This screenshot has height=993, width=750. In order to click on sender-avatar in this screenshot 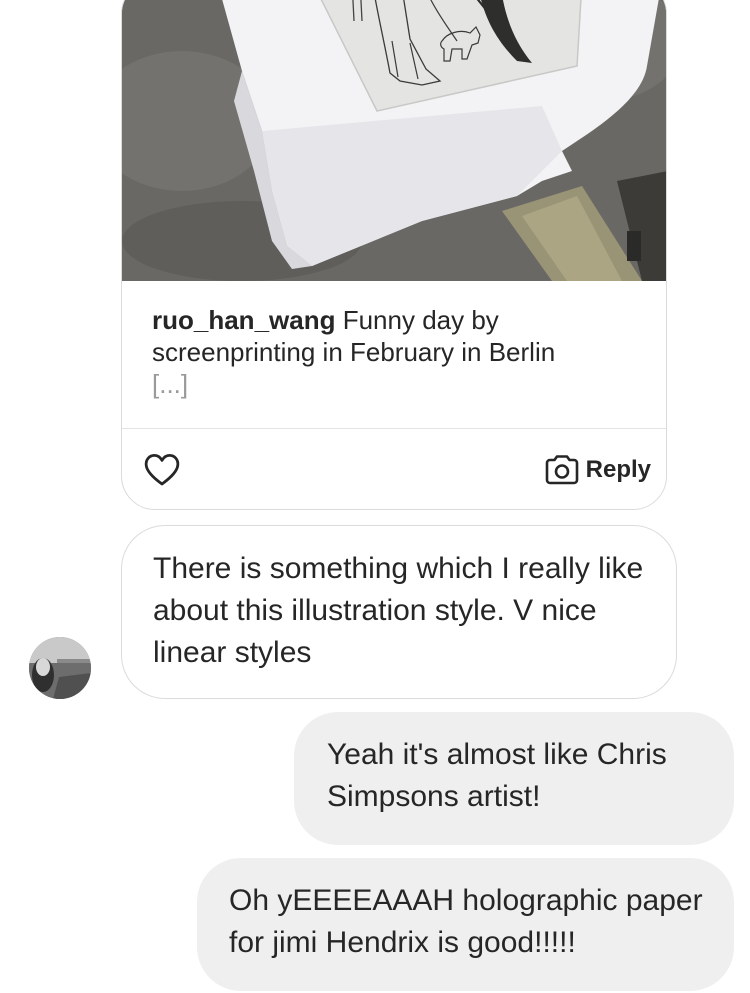, I will do `click(60, 668)`.